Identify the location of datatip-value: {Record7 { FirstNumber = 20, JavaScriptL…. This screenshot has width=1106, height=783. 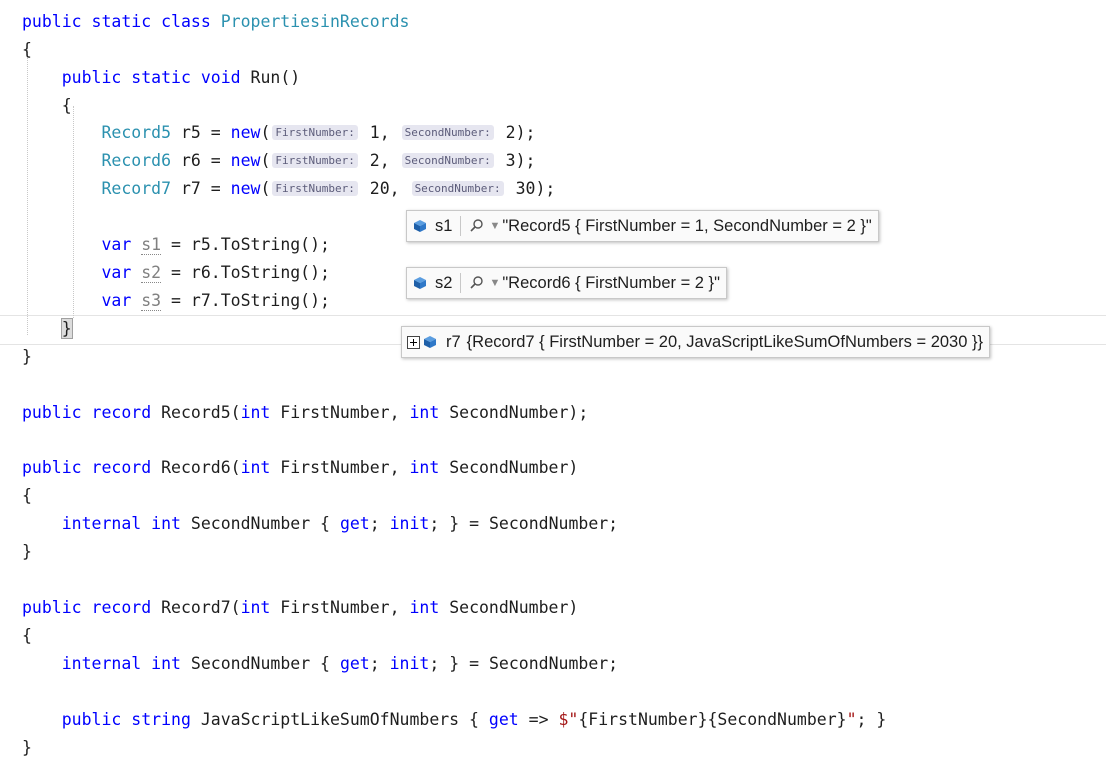
(725, 342).